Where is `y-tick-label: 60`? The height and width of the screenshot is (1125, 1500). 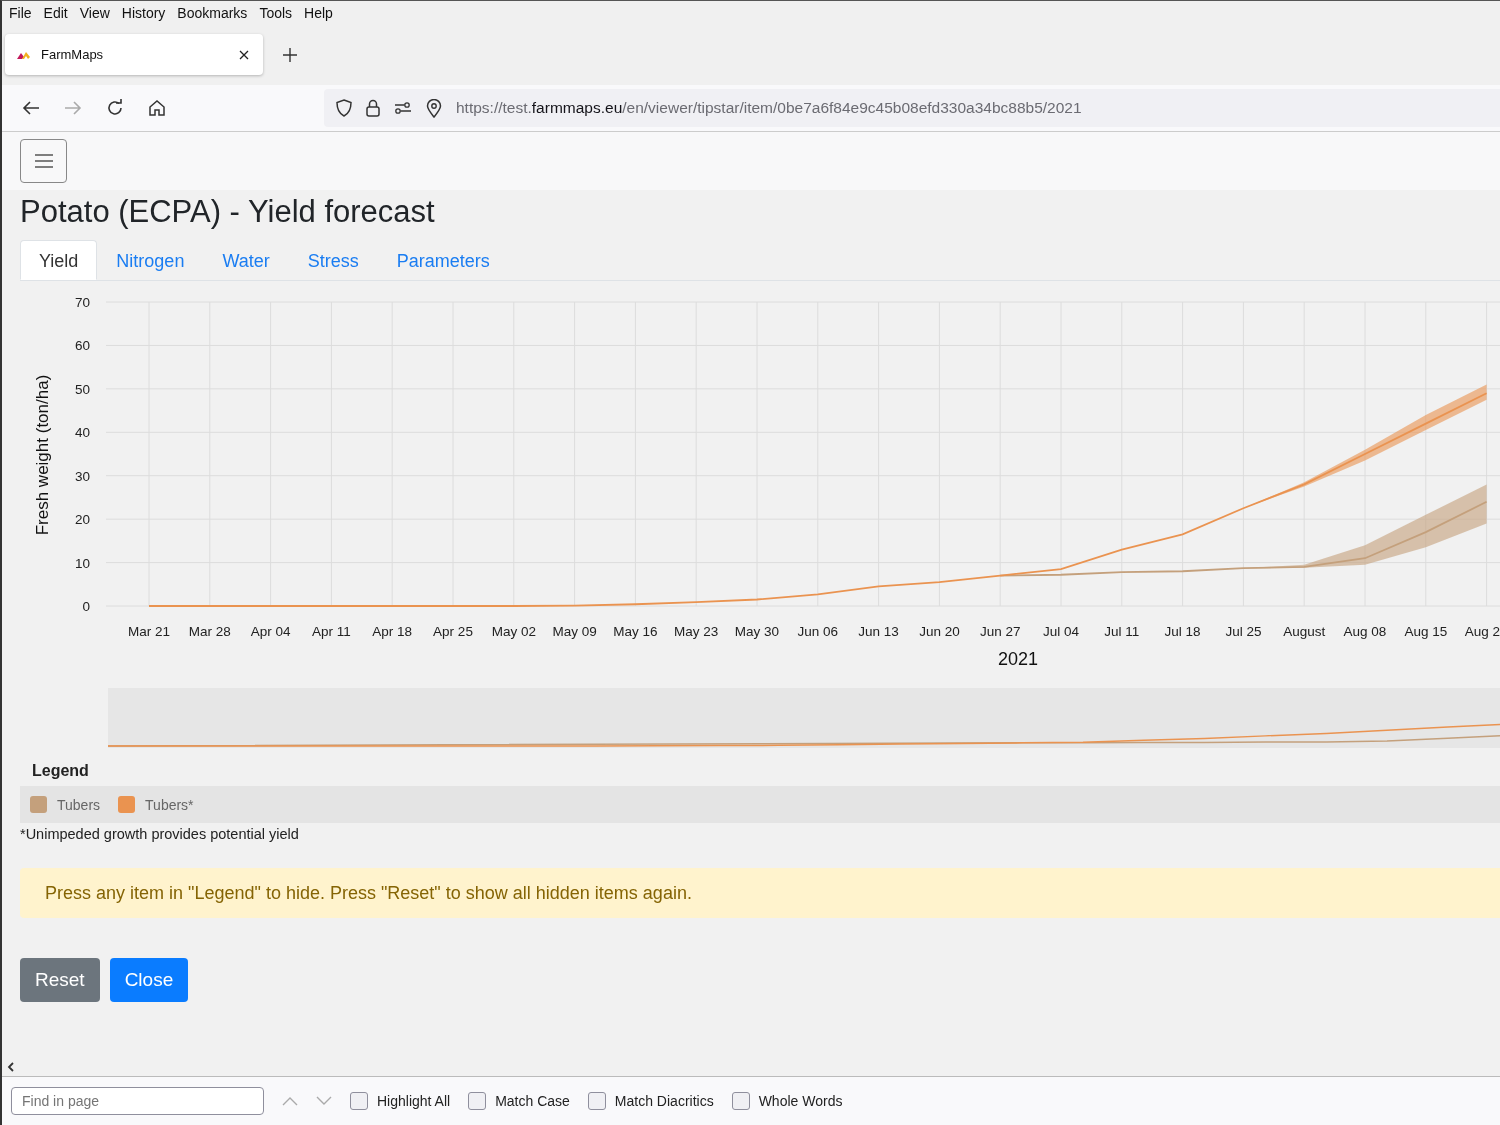 y-tick-label: 60 is located at coordinates (82, 346).